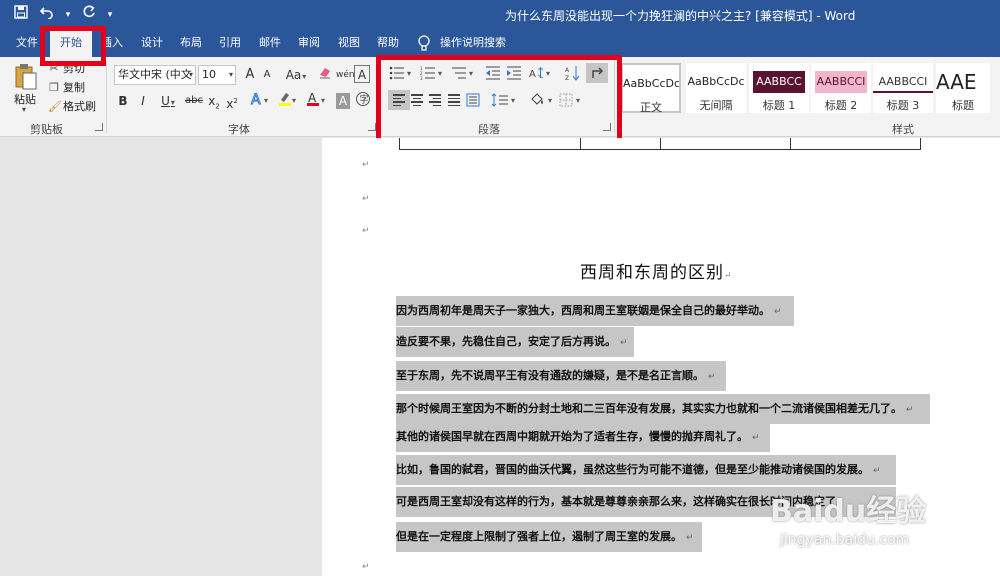  I want to click on highlight-color-button: ▾, so click(289, 101).